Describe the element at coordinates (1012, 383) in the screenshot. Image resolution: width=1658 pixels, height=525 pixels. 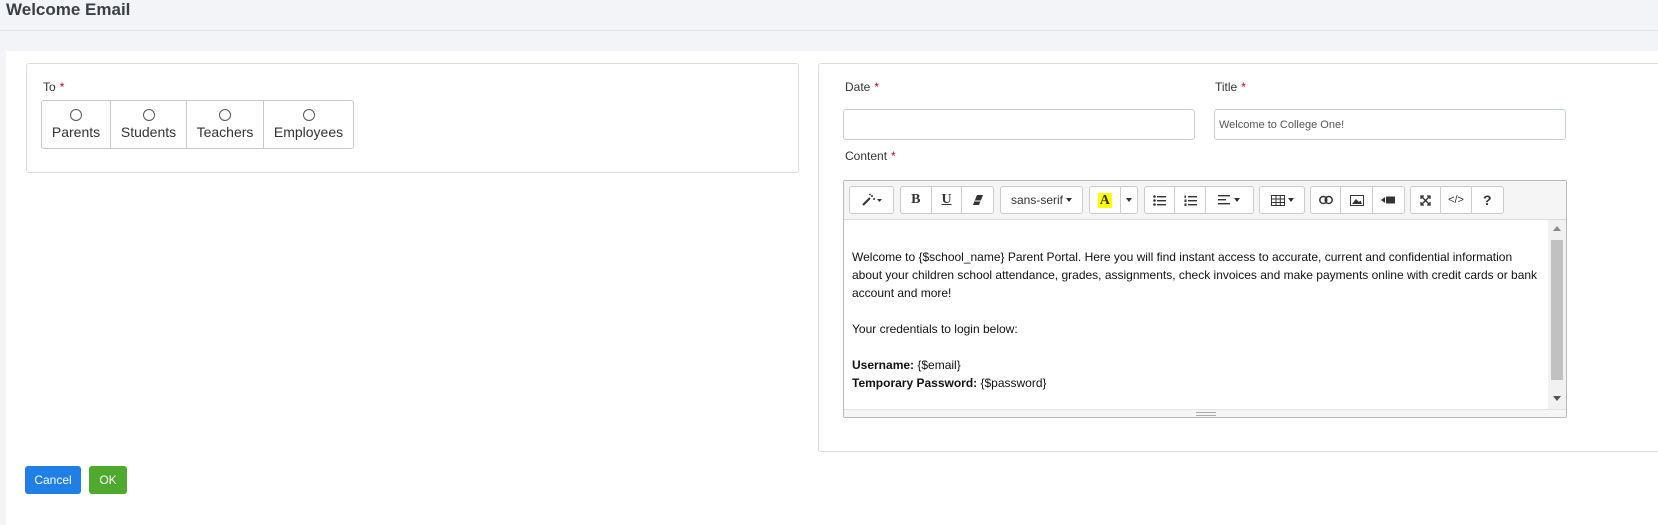
I see `password-value: {$password}` at that location.